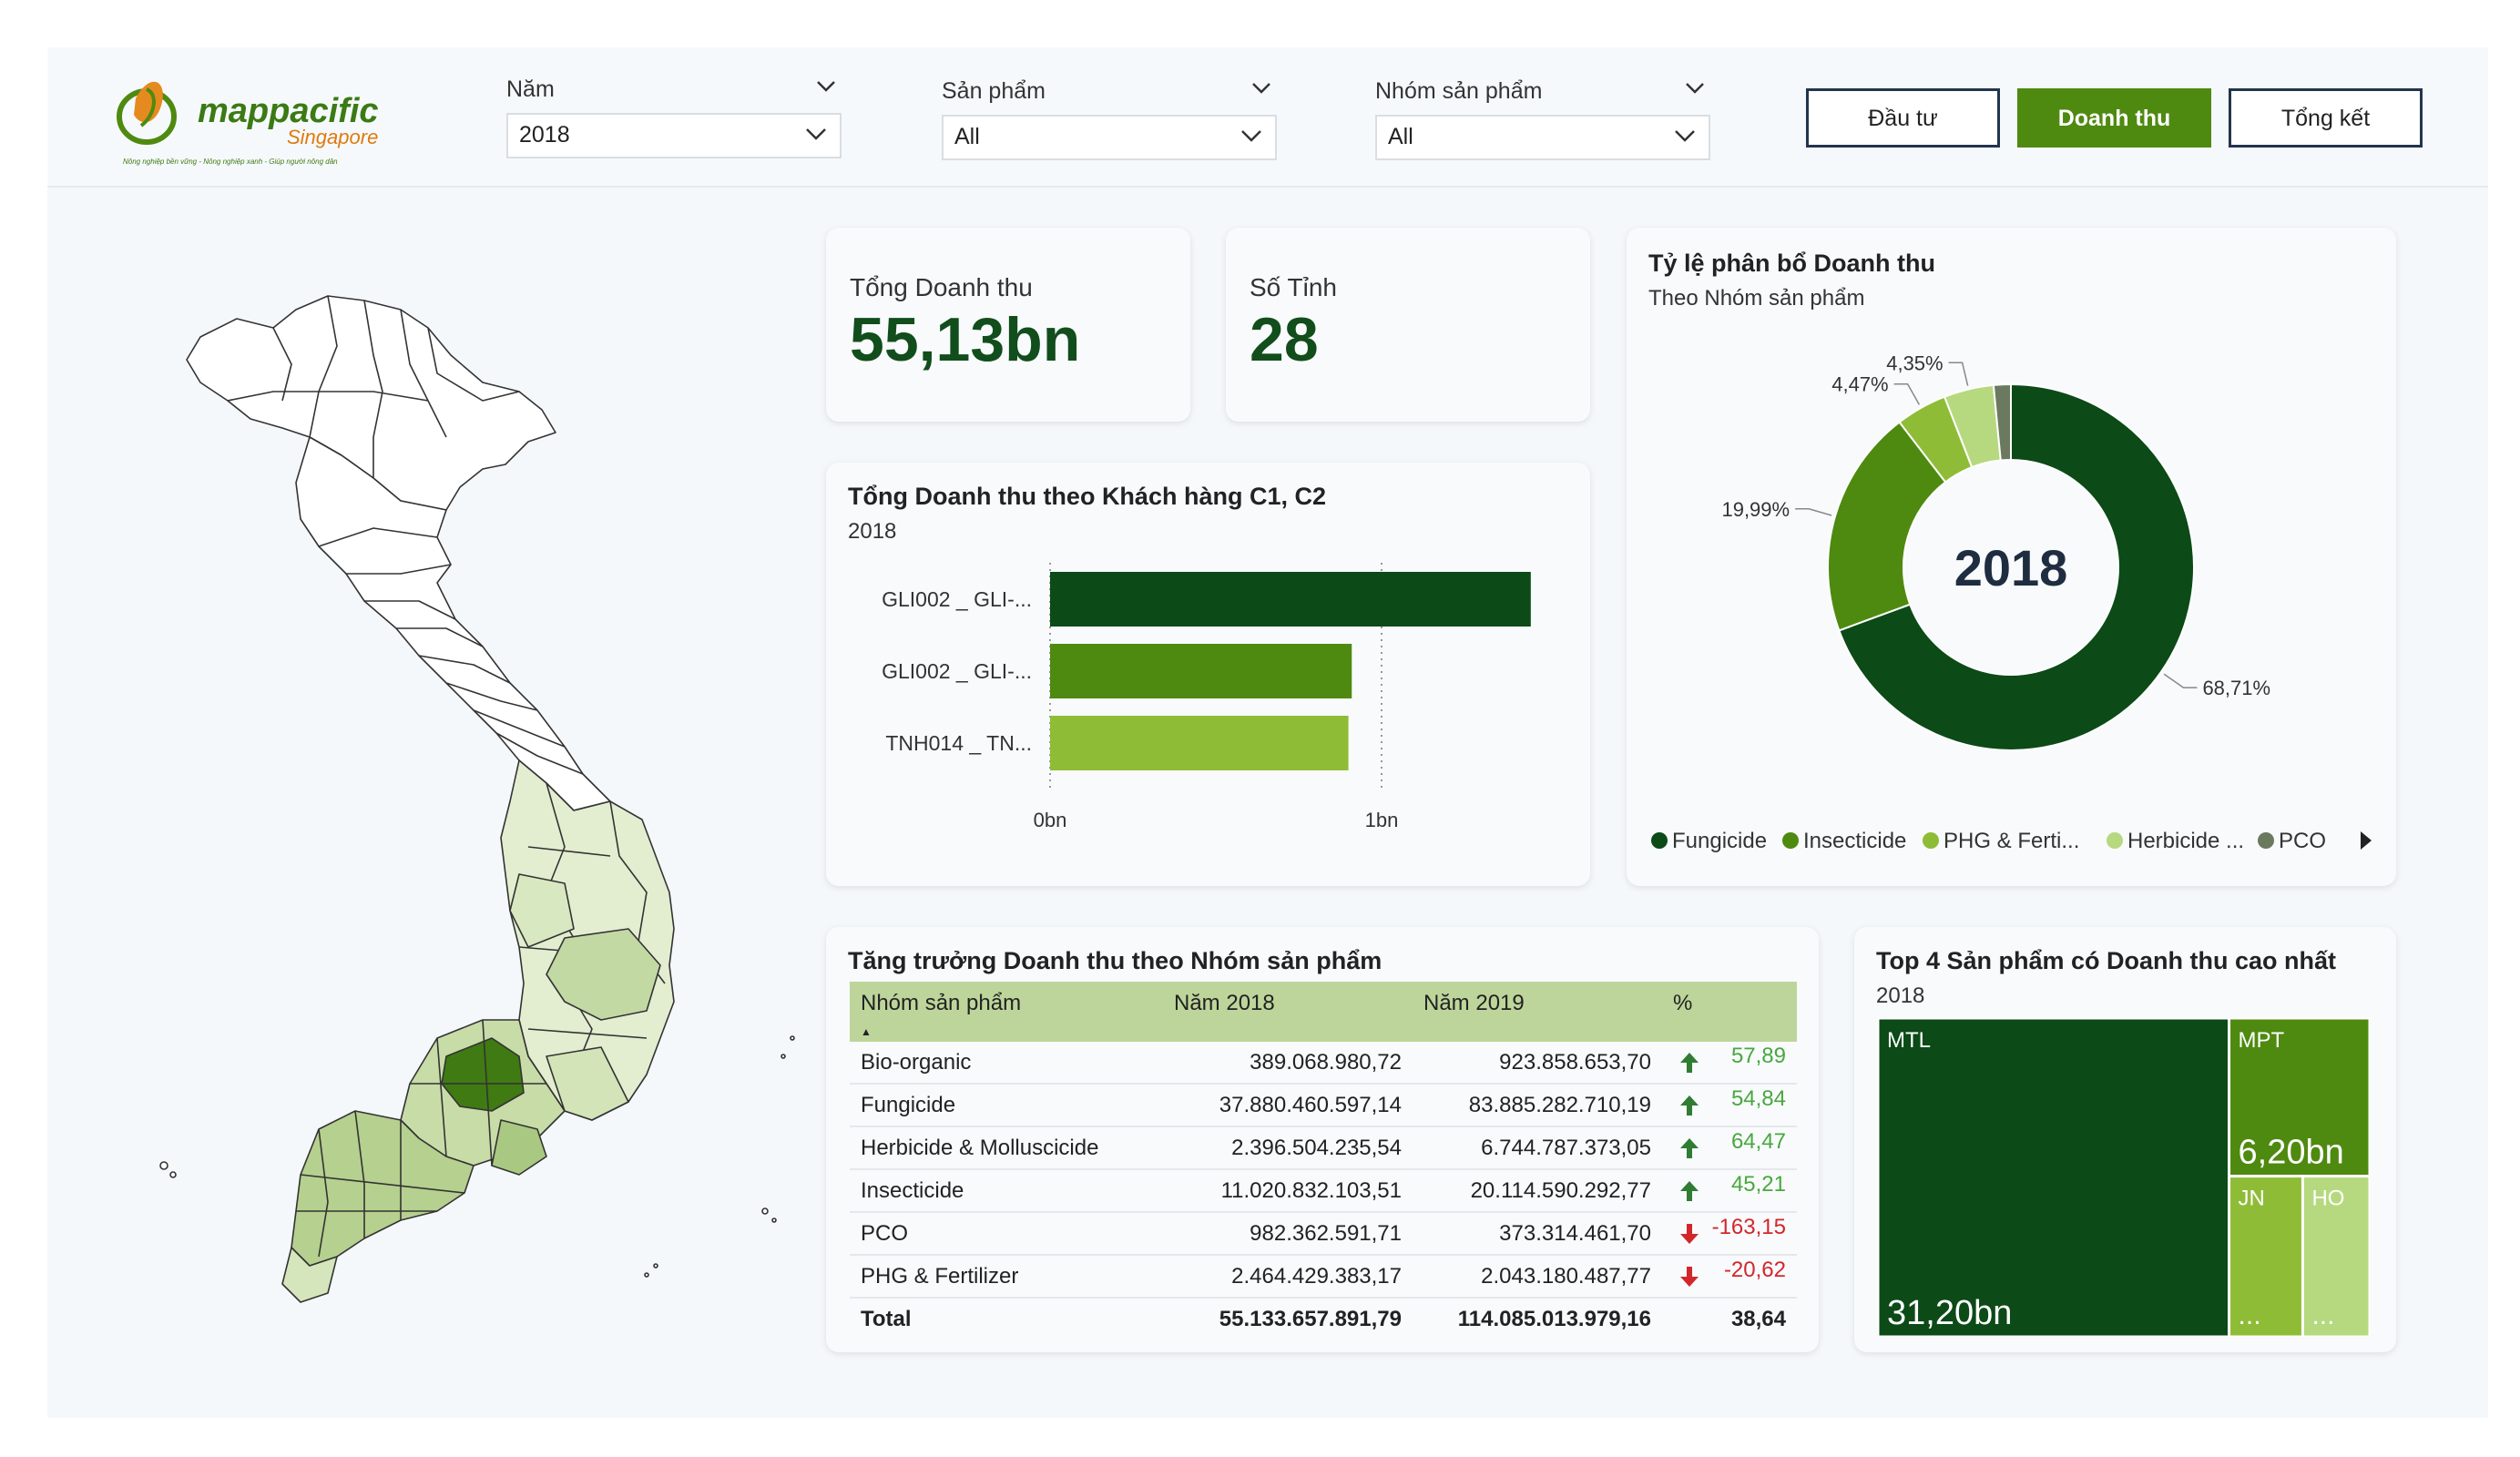  What do you see at coordinates (1087, 497) in the screenshot?
I see `customer-chart-title: Tổng Doanh thu theo Khách hàng C1, C2` at bounding box center [1087, 497].